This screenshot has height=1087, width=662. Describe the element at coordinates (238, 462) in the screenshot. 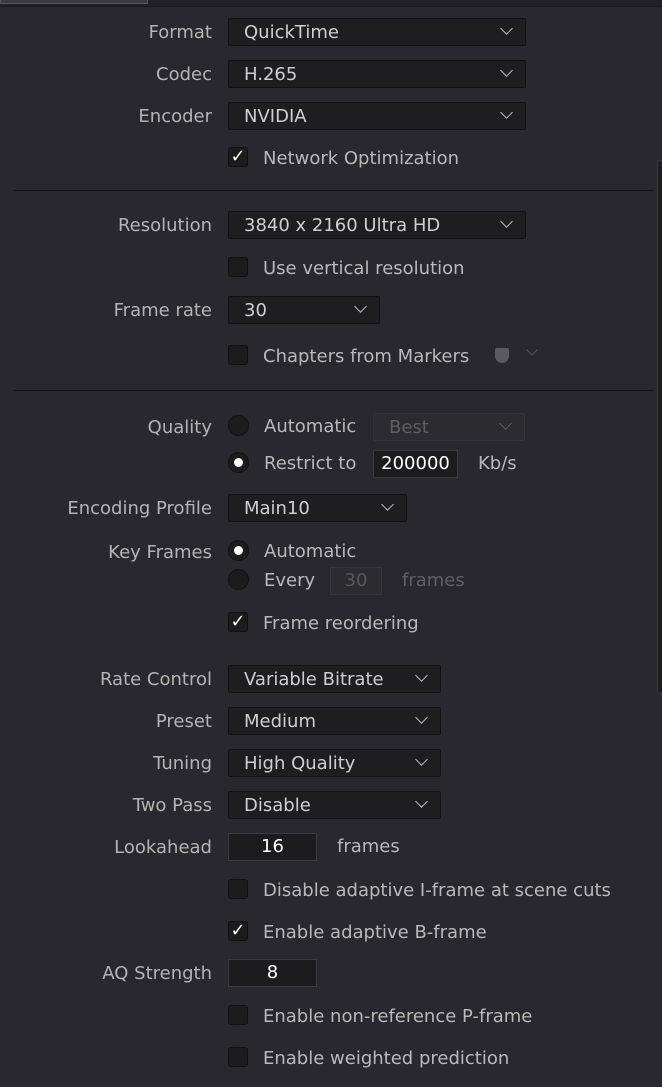

I see `quality-restrict-radio` at that location.